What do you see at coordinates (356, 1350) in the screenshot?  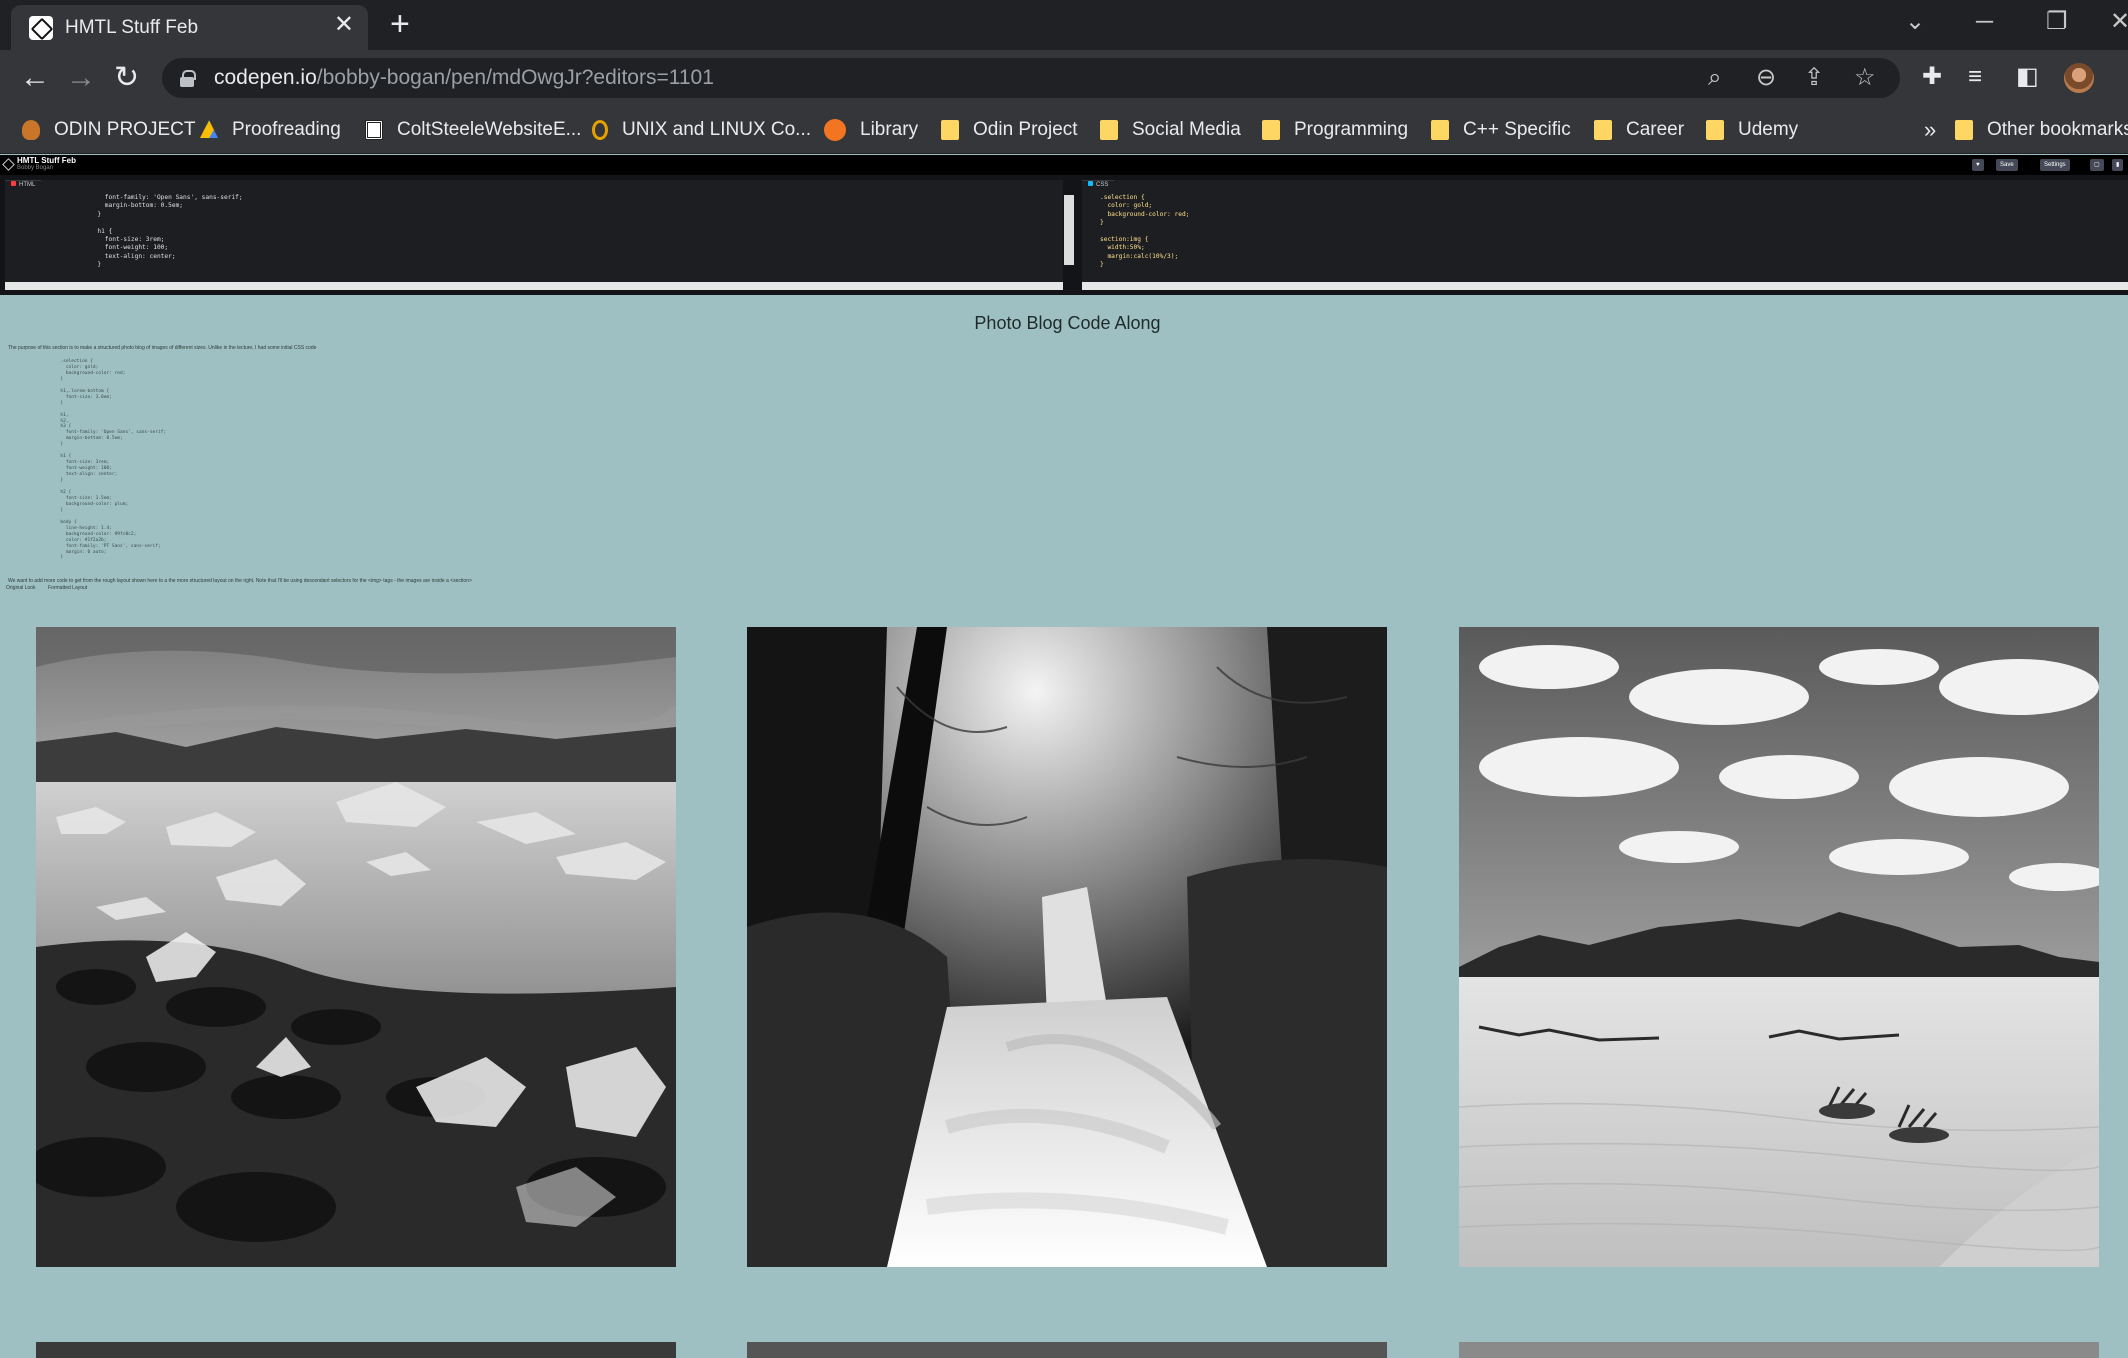 I see `photo-row2-left` at bounding box center [356, 1350].